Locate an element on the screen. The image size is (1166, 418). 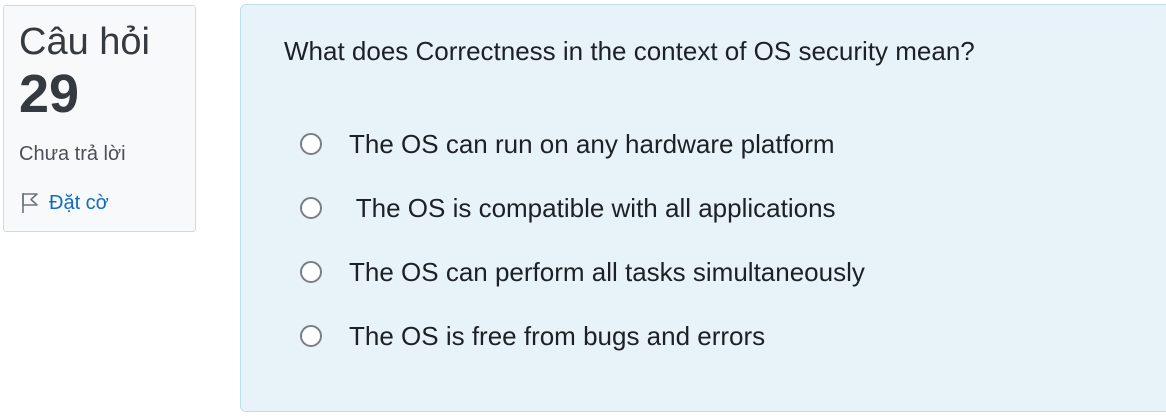
question-number: 29 is located at coordinates (49, 94).